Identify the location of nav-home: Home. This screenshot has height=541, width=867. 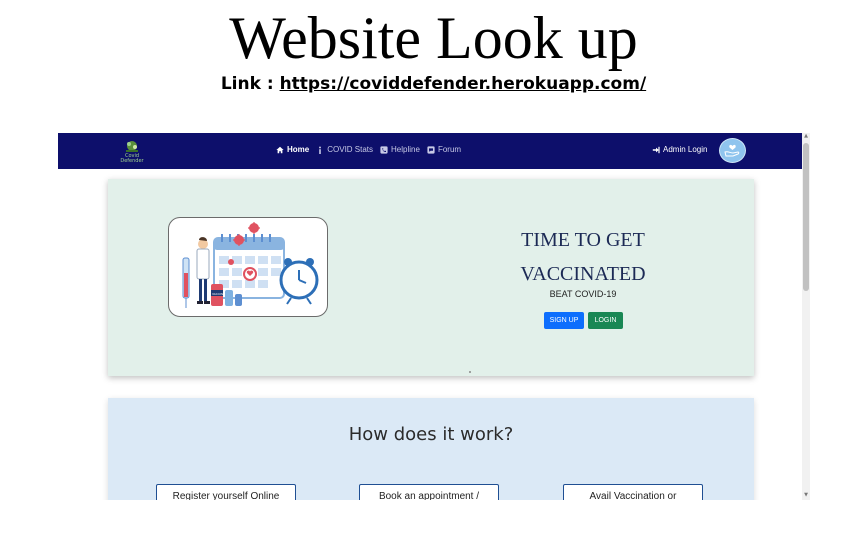
(292, 149).